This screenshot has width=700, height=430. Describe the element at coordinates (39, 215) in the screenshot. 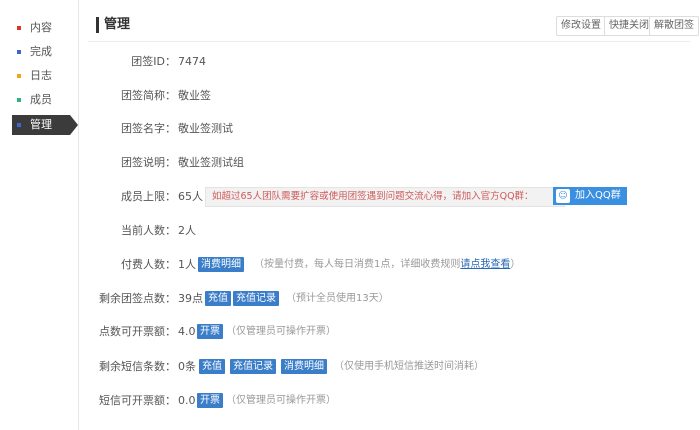

I see `sidebar: 内容 完成 日志 成员 管理` at that location.